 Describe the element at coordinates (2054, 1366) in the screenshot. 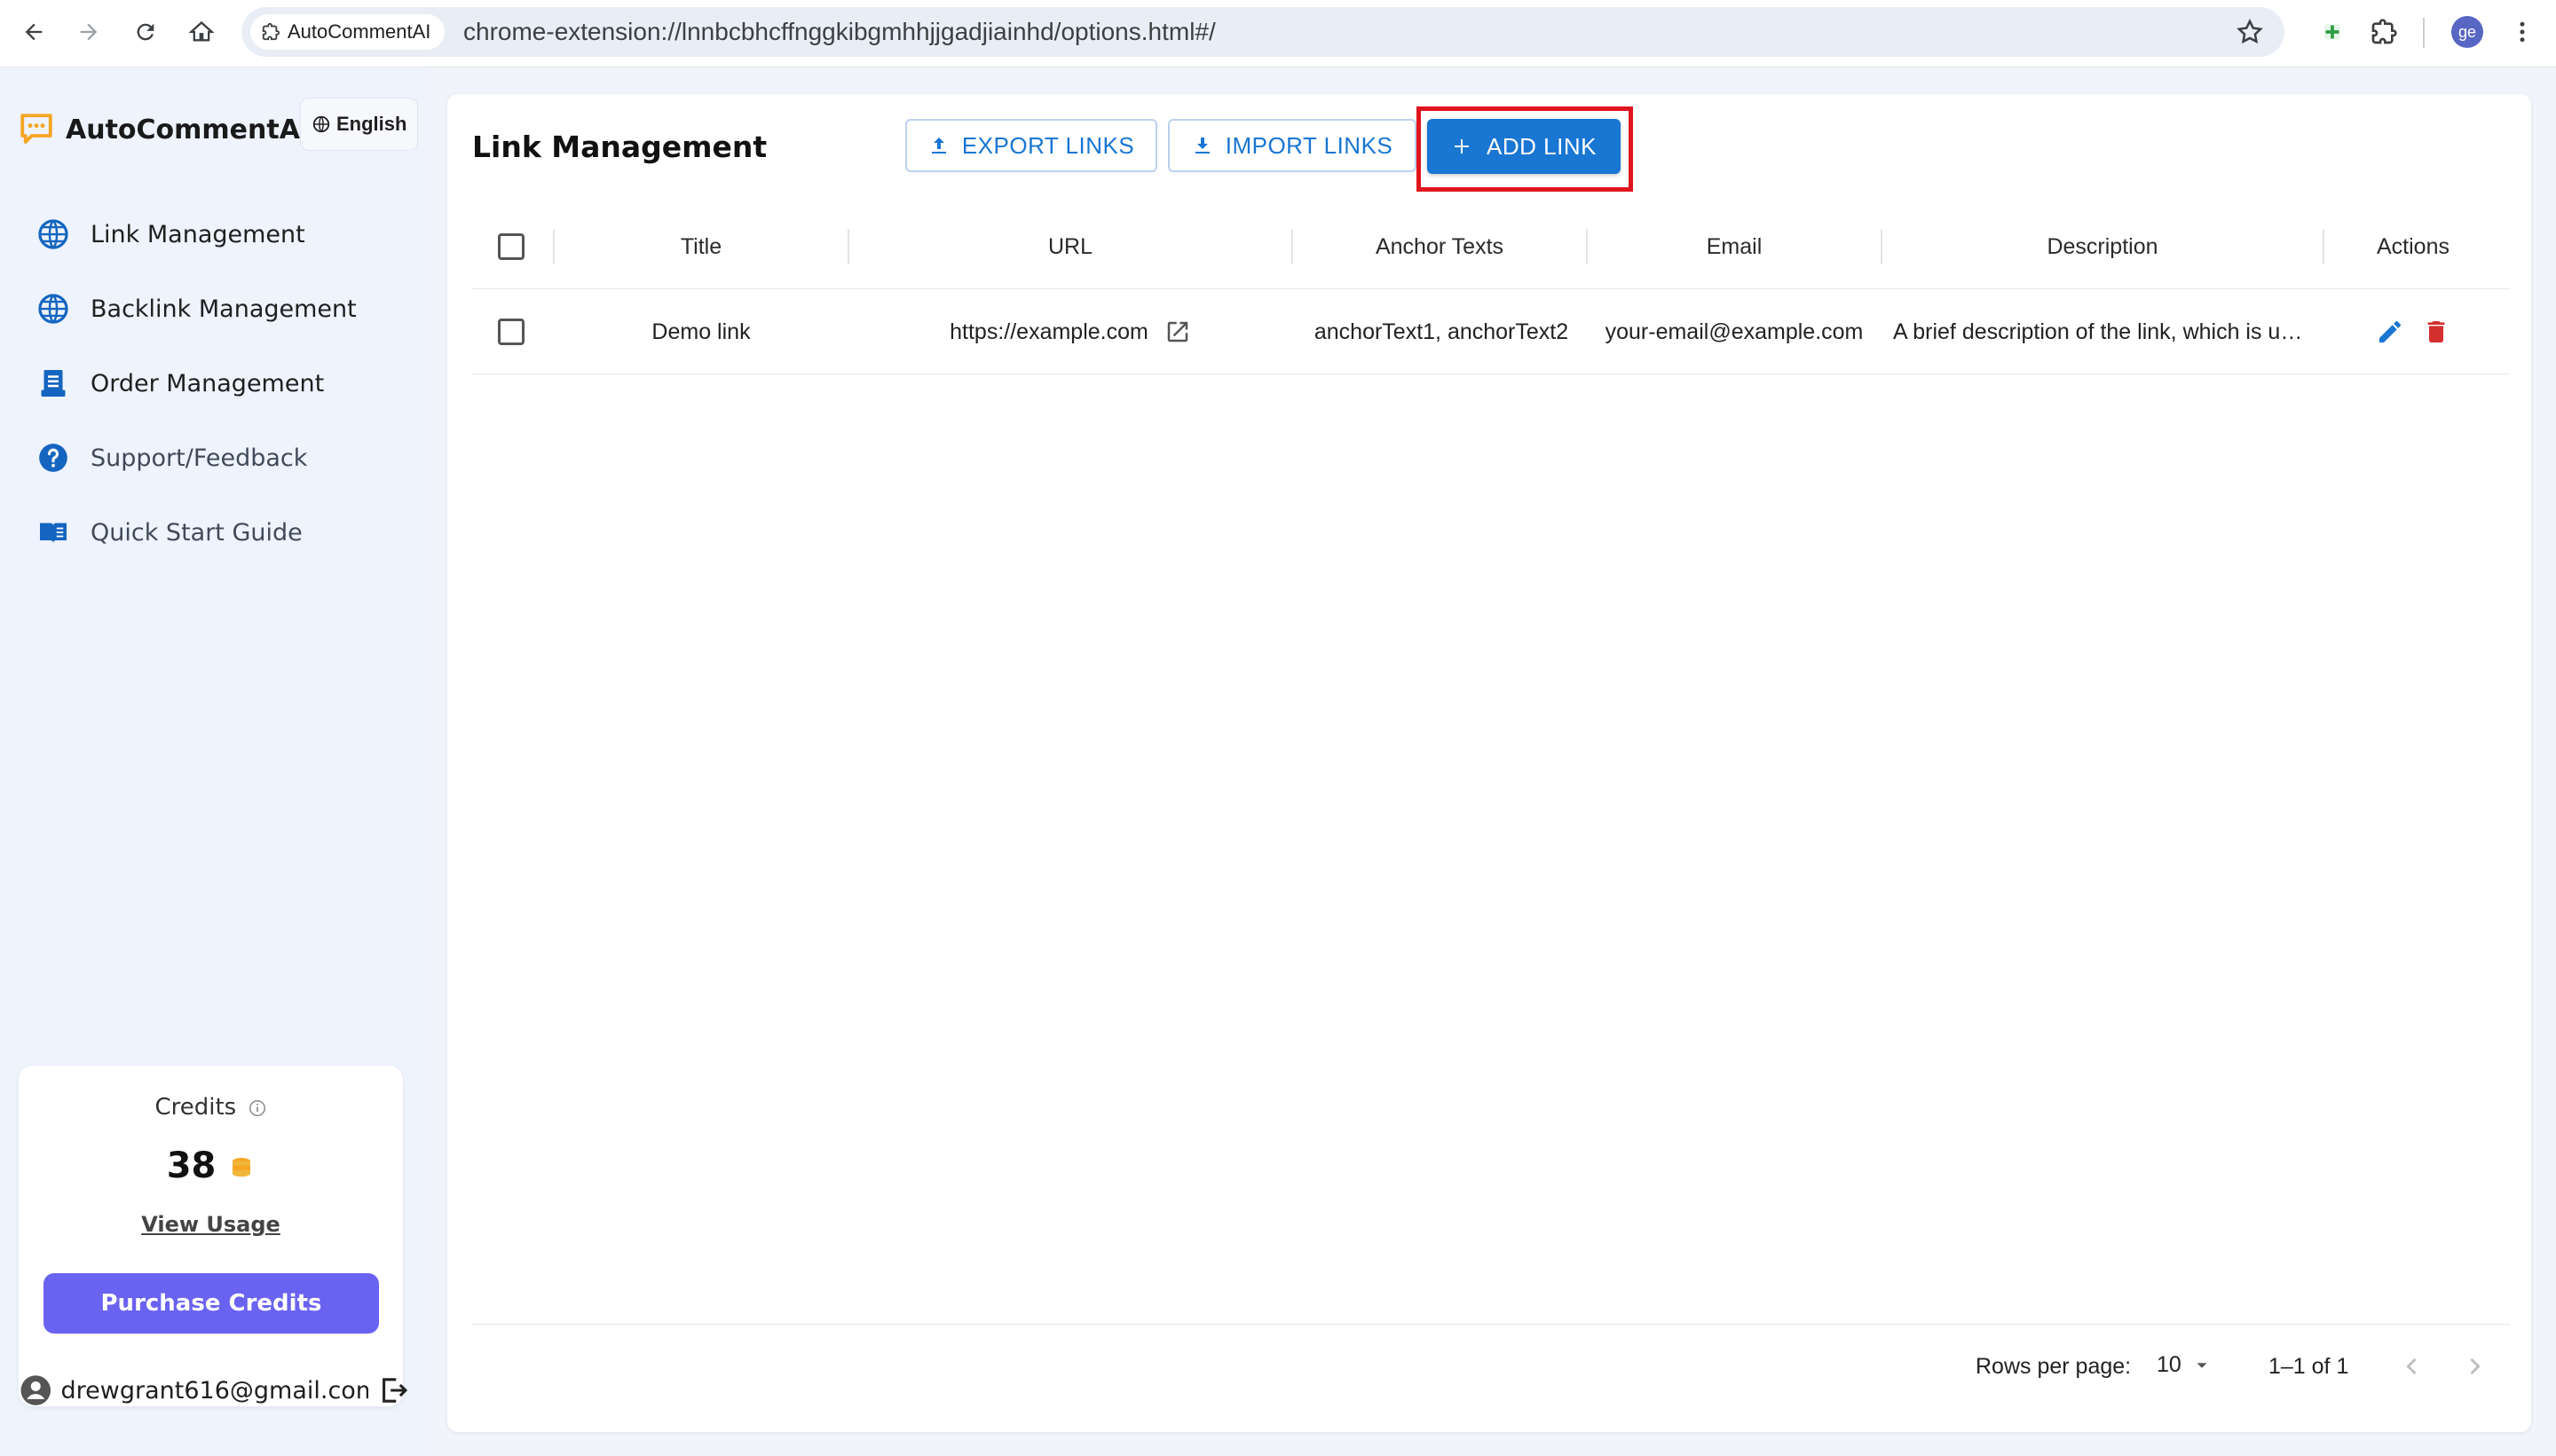

I see `rows-per-page-label: Rows per page:` at that location.